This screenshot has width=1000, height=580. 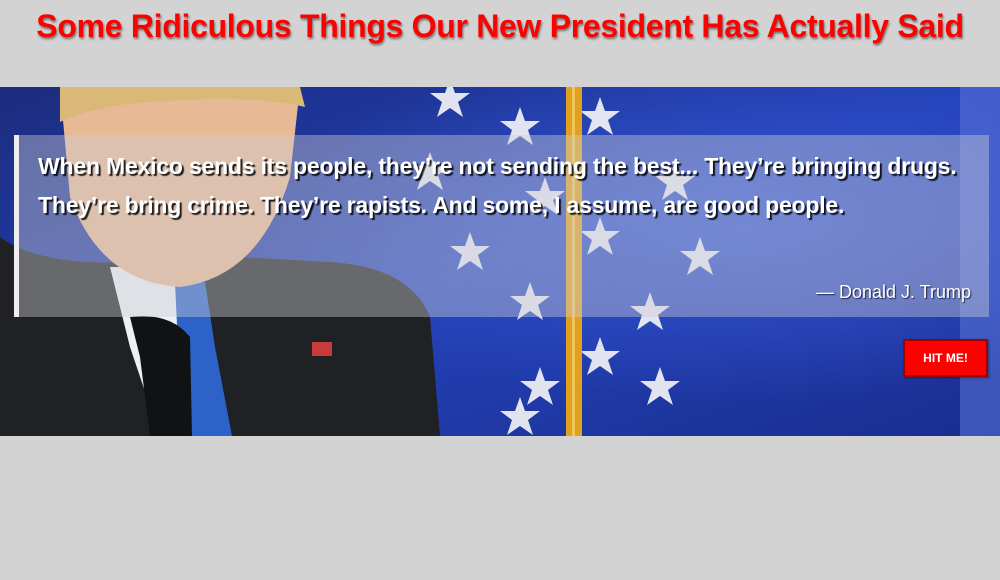 What do you see at coordinates (893, 292) in the screenshot?
I see `quote-author: — Donald J. Trump` at bounding box center [893, 292].